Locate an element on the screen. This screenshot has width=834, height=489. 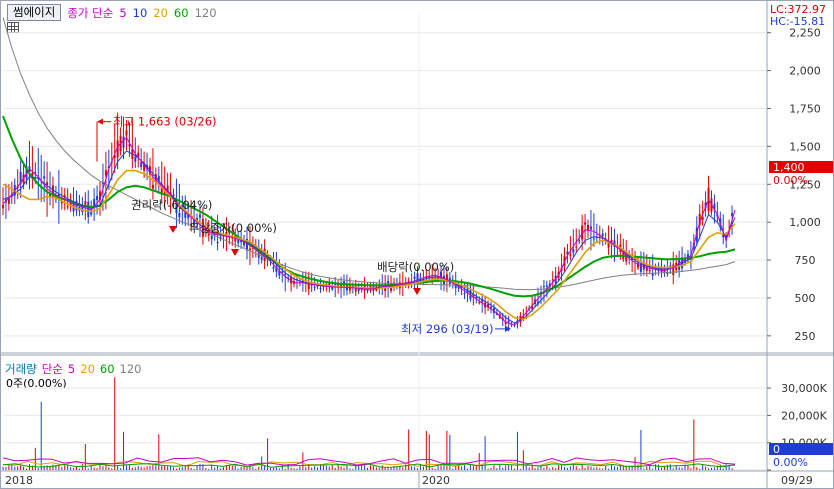
price-tick-label: 500 is located at coordinates (805, 298).